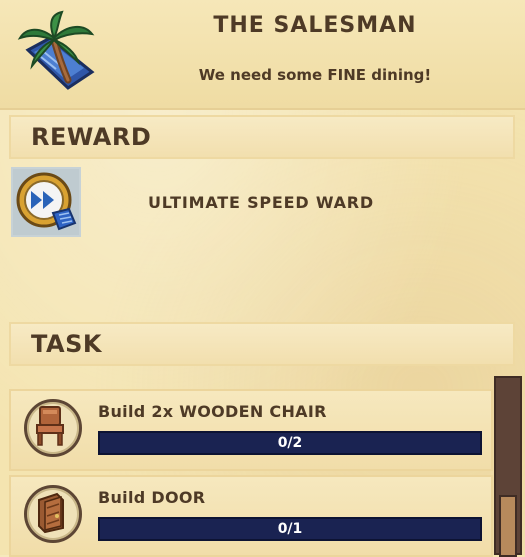  Describe the element at coordinates (251, 516) in the screenshot. I see `task-row: Build DOOR 0/1` at that location.